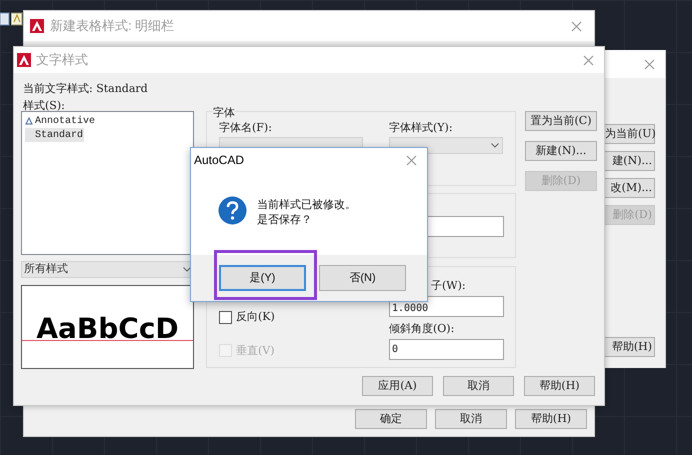  What do you see at coordinates (630, 134) in the screenshot?
I see `dialog-button: 为当前(U)` at bounding box center [630, 134].